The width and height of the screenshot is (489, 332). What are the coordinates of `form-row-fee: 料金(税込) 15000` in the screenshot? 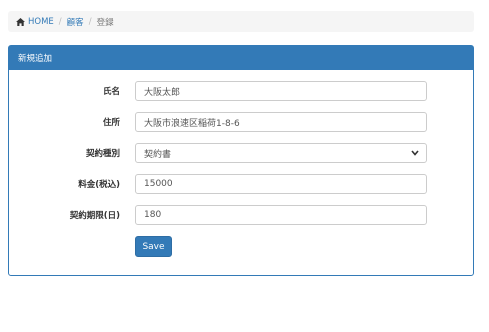 It's located at (241, 184).